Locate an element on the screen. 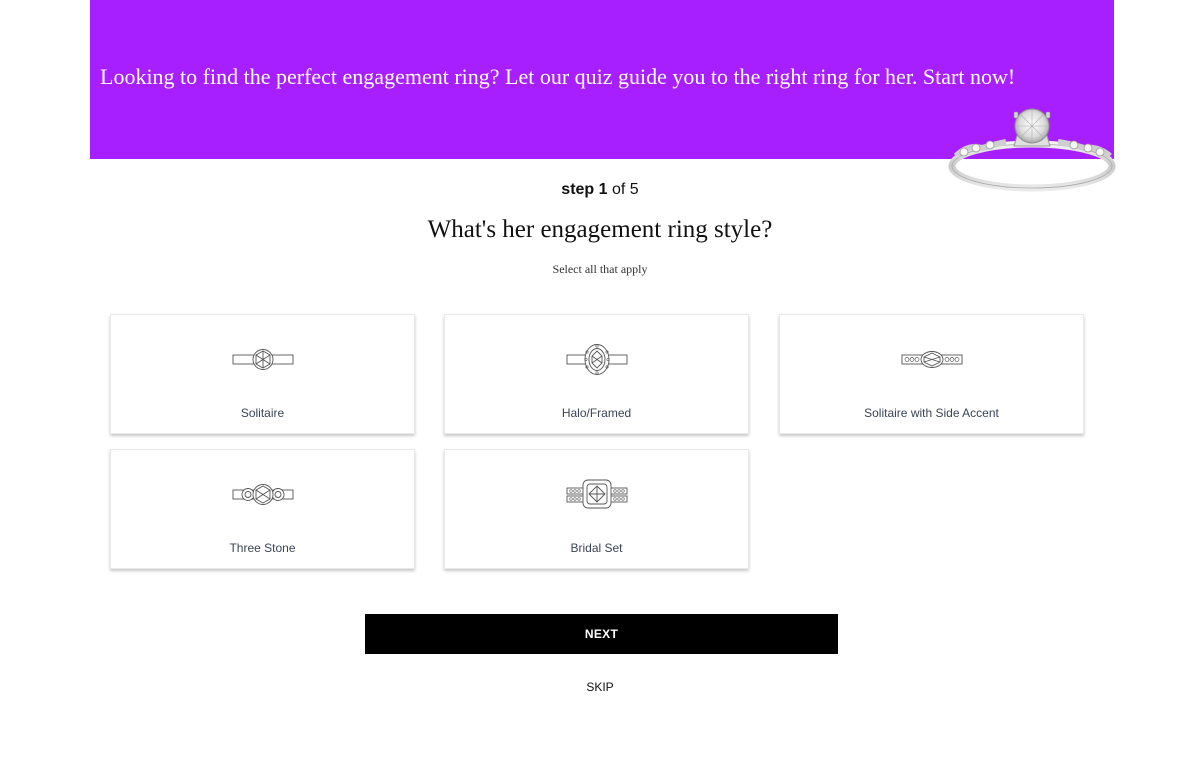  skip-link: SKIP is located at coordinates (599, 687).